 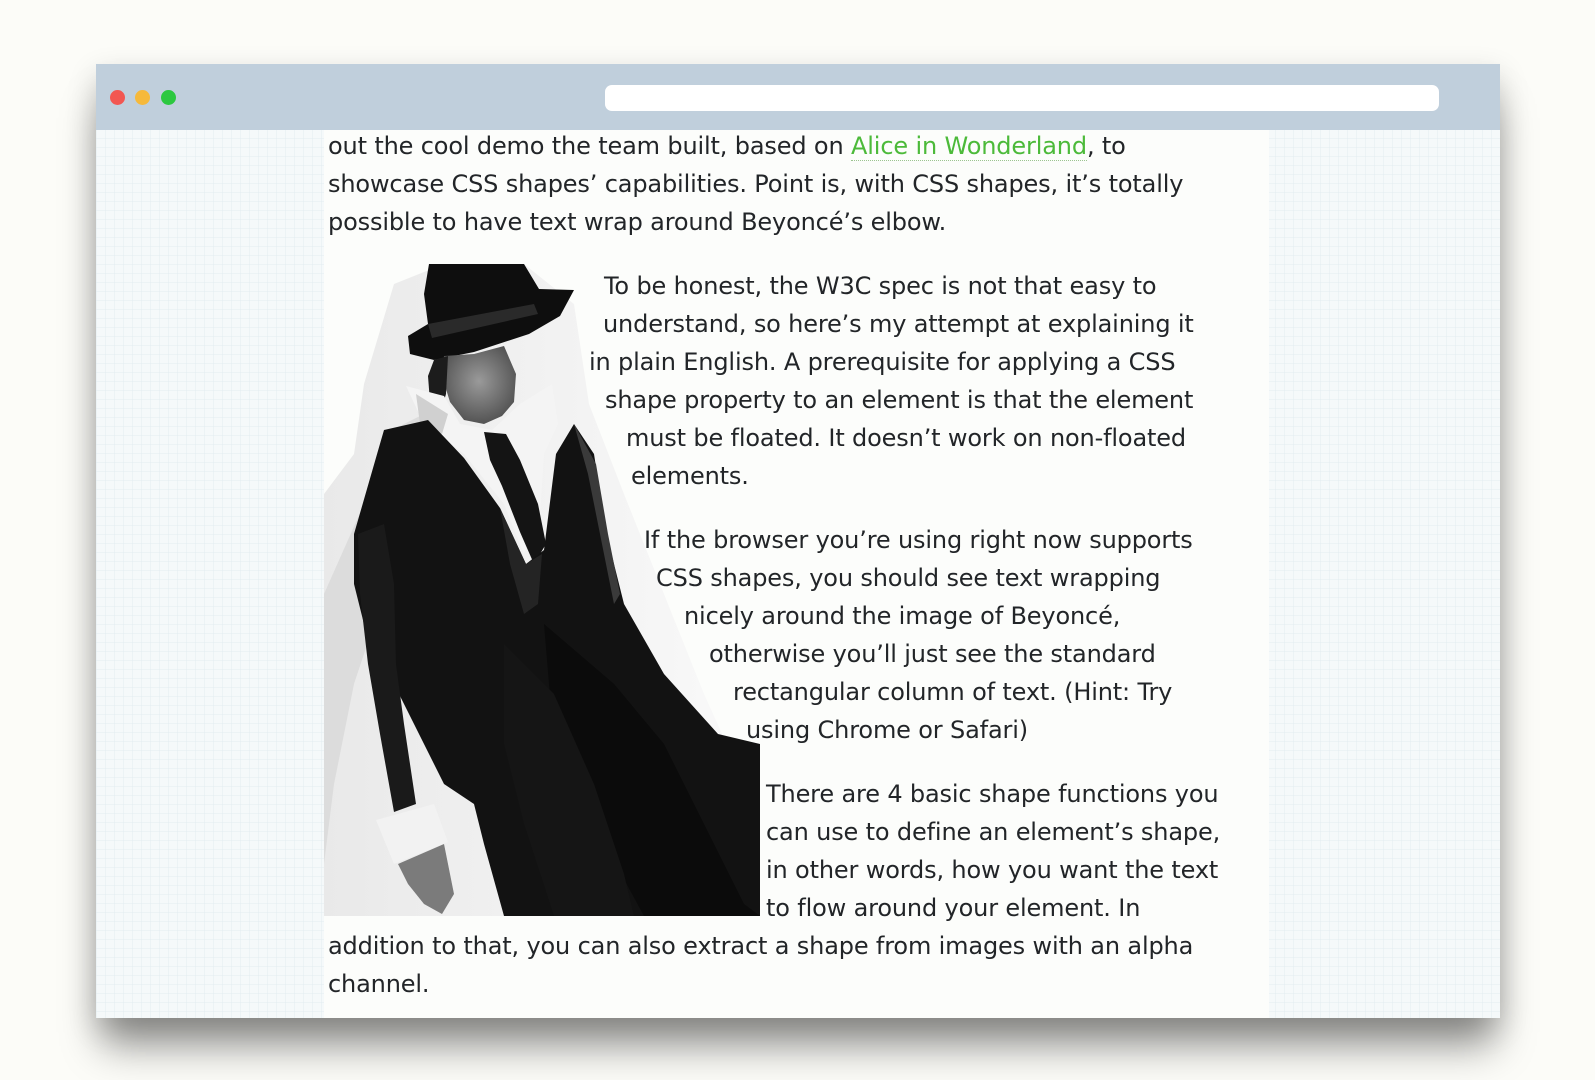 What do you see at coordinates (902, 616) in the screenshot?
I see `para2-line-3: nicely around the image of Beyoncé,` at bounding box center [902, 616].